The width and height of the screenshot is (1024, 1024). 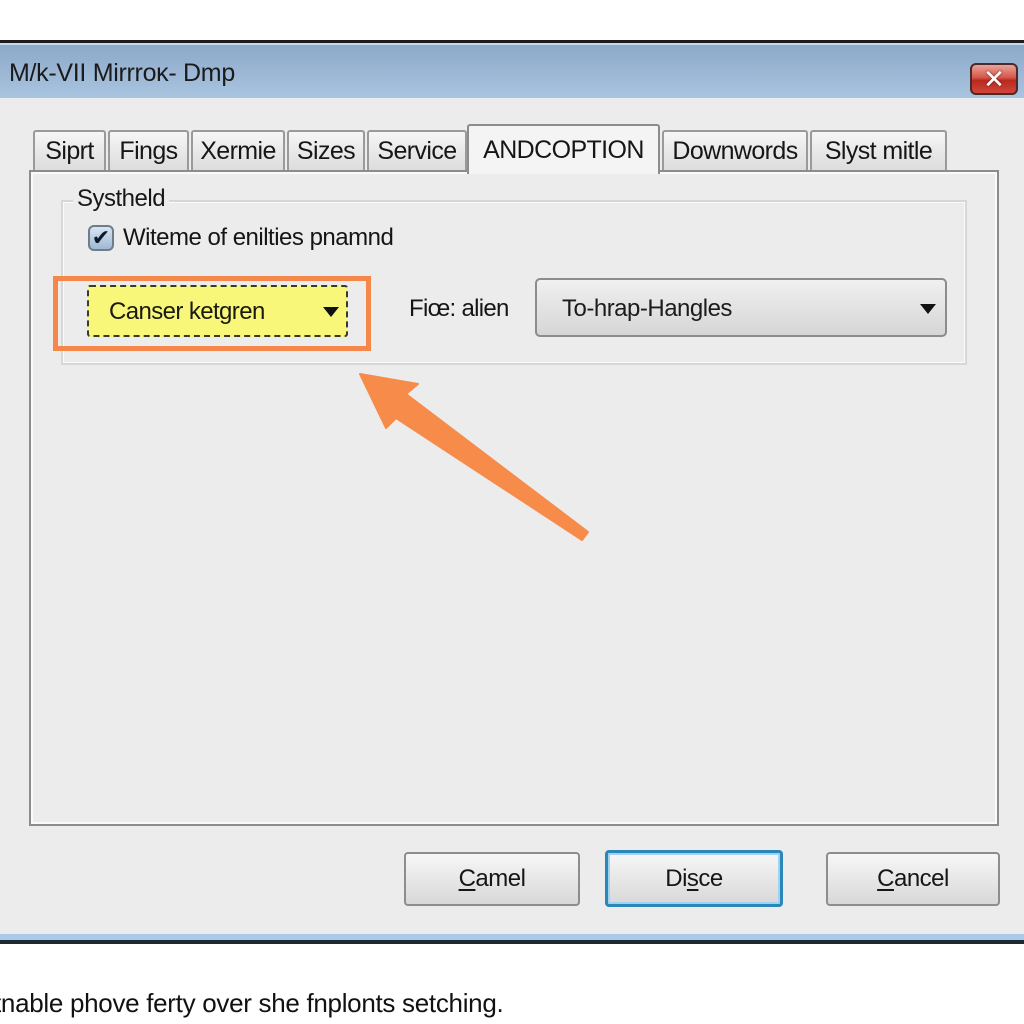 I want to click on tab-downwords: Downwords, so click(x=735, y=150).